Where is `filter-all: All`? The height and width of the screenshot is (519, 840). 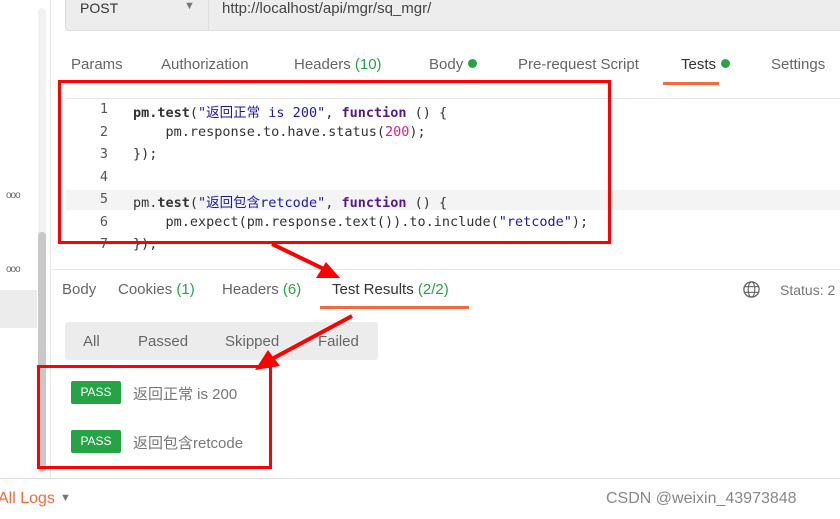 filter-all: All is located at coordinates (91, 341).